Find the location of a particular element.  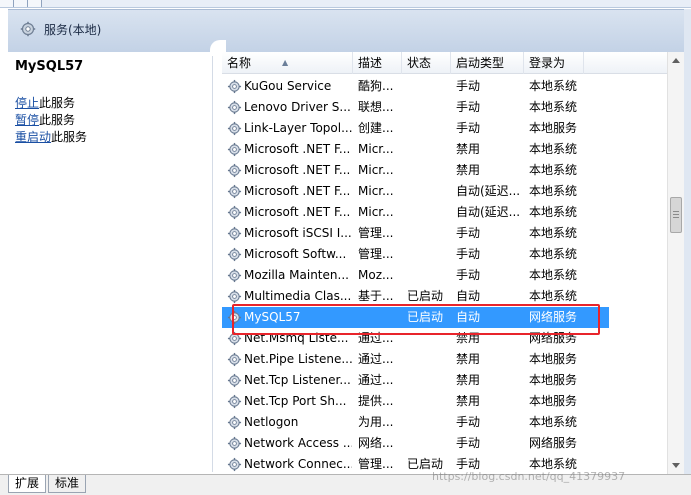

stop-service-action: 停止此服务 is located at coordinates (51, 103).